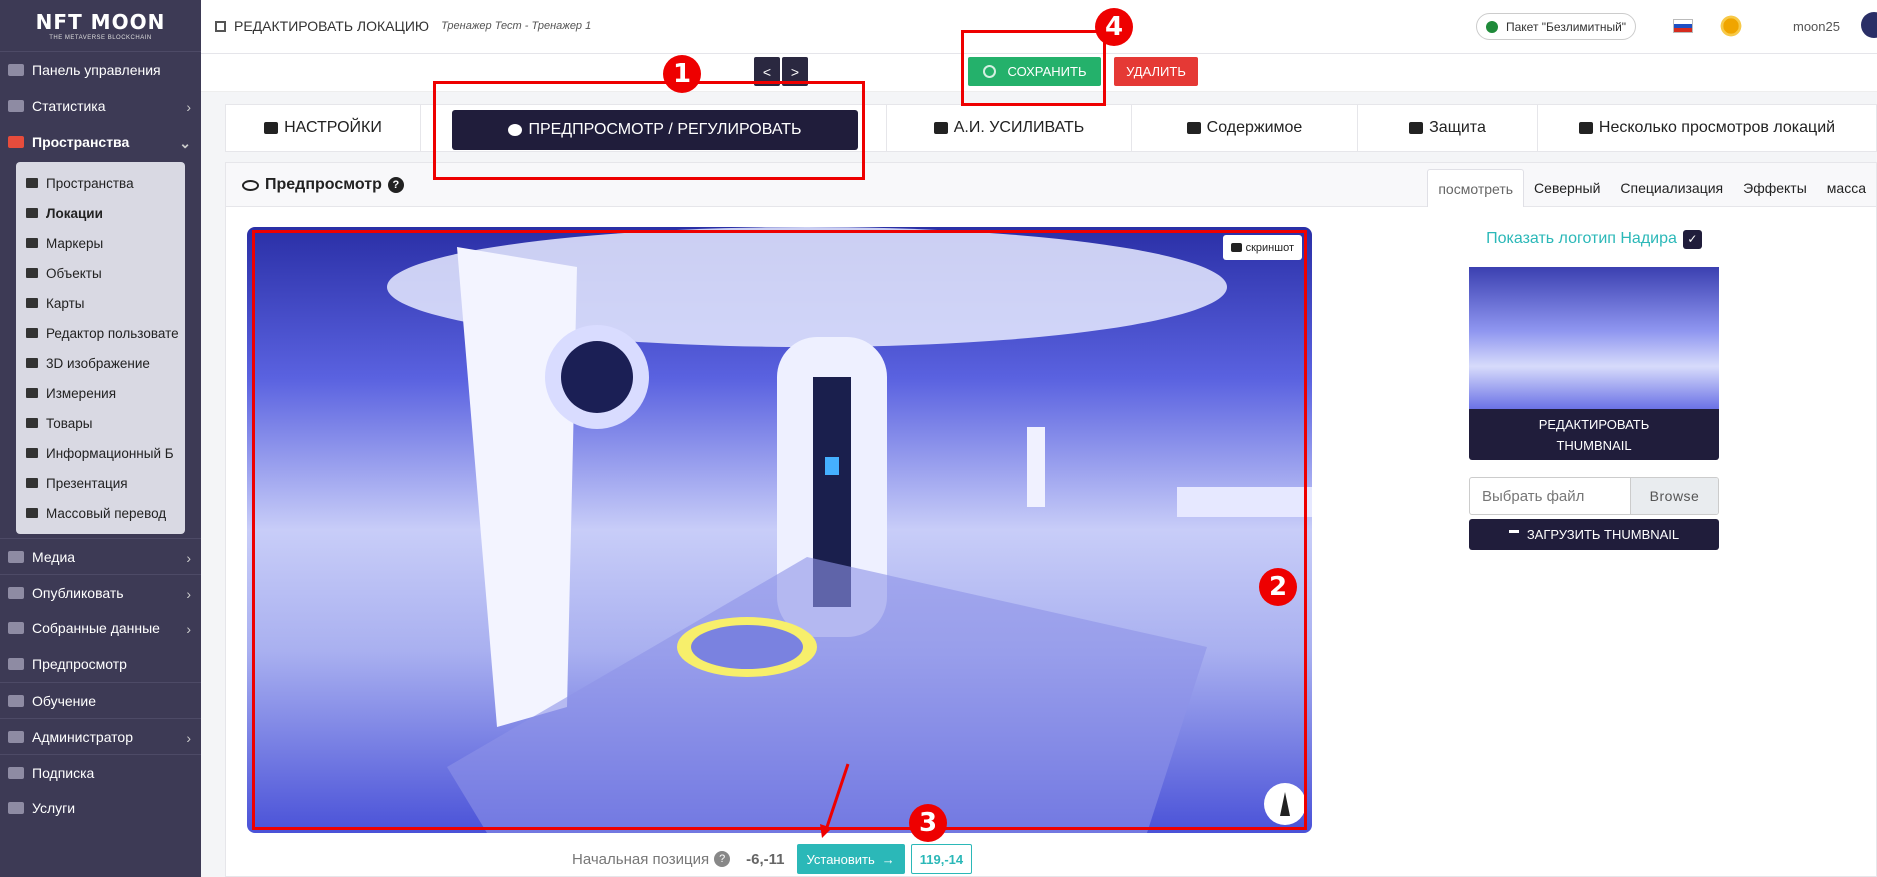  Describe the element at coordinates (1448, 128) in the screenshot. I see `tab-security: Защита` at that location.